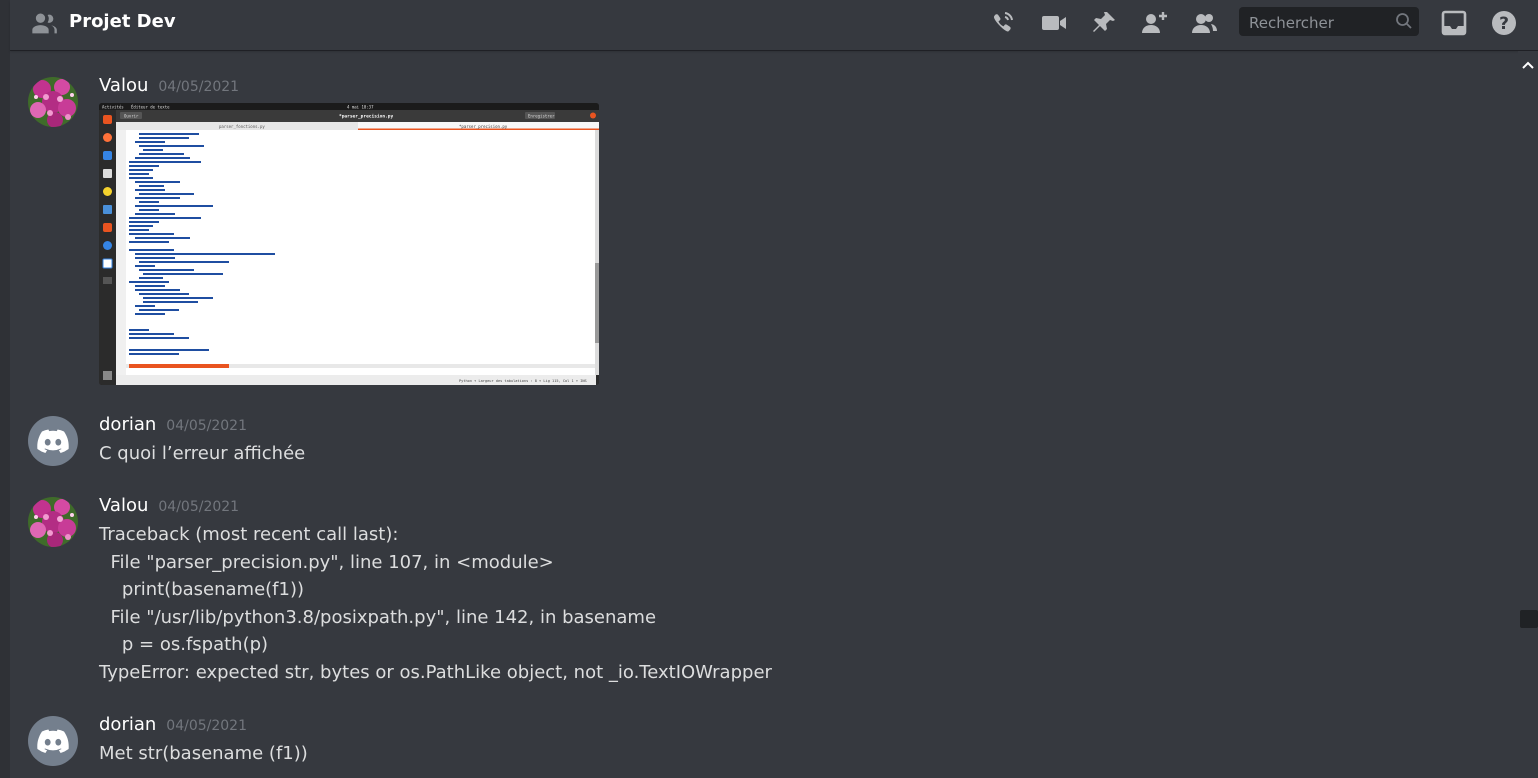  I want to click on people-icon, so click(44, 24).